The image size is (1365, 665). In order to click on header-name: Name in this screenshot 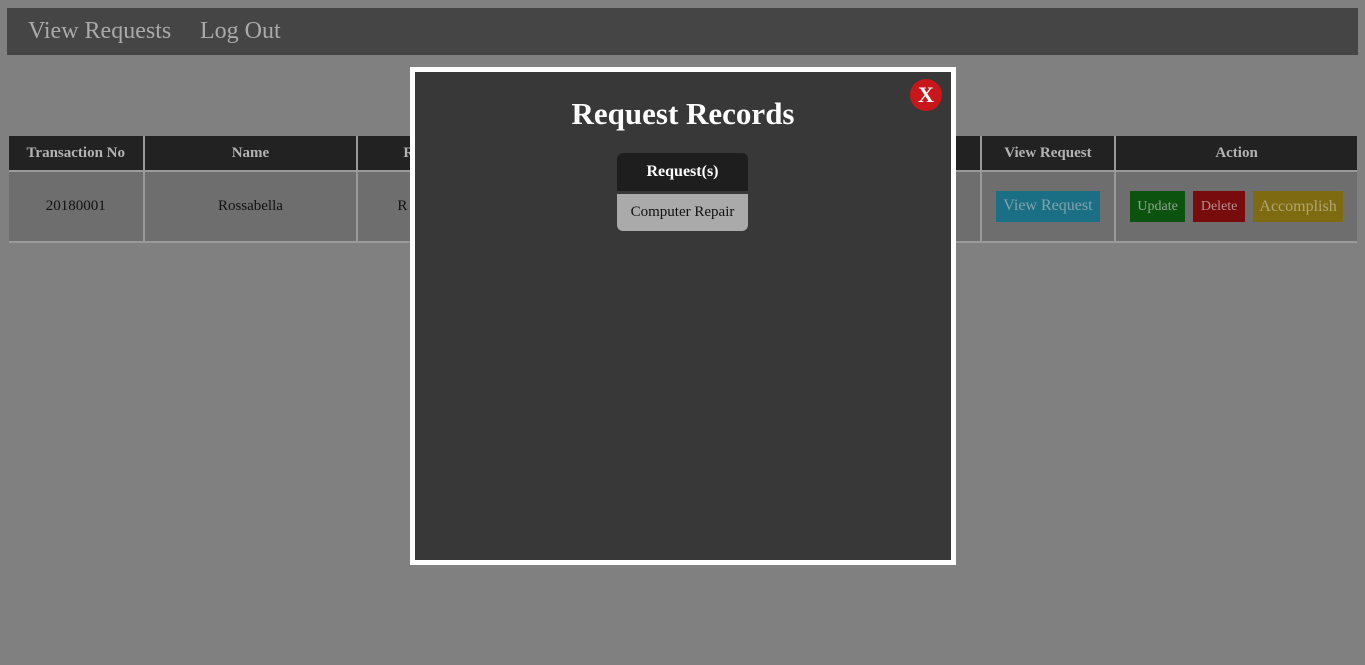, I will do `click(250, 154)`.